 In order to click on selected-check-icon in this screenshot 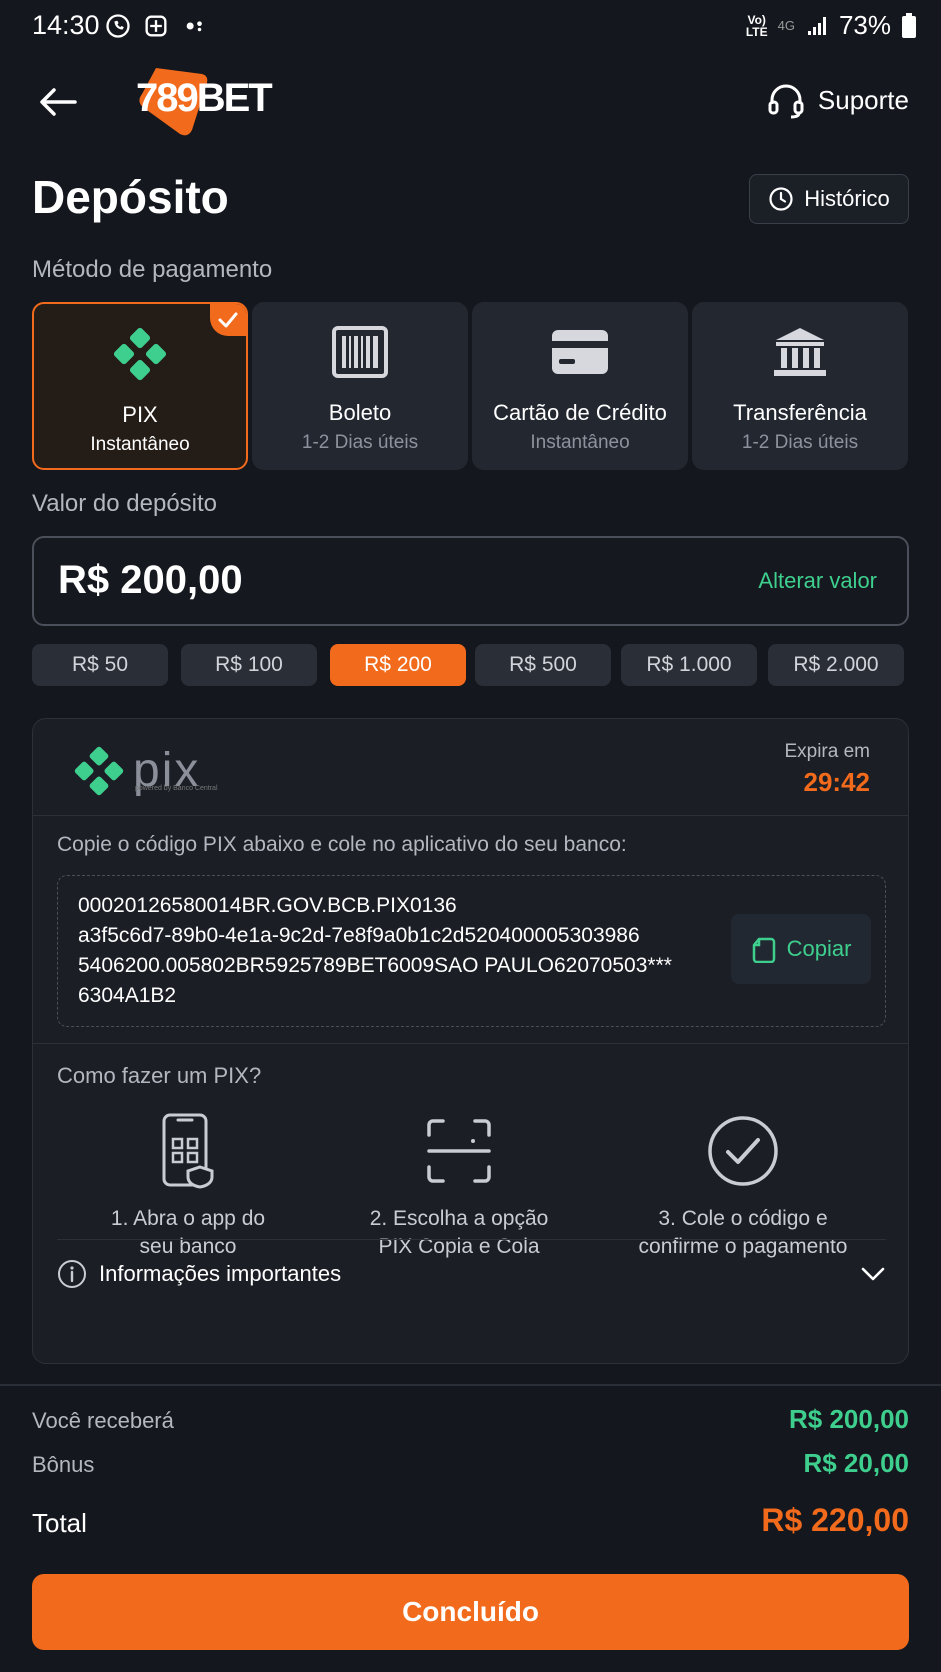, I will do `click(228, 320)`.